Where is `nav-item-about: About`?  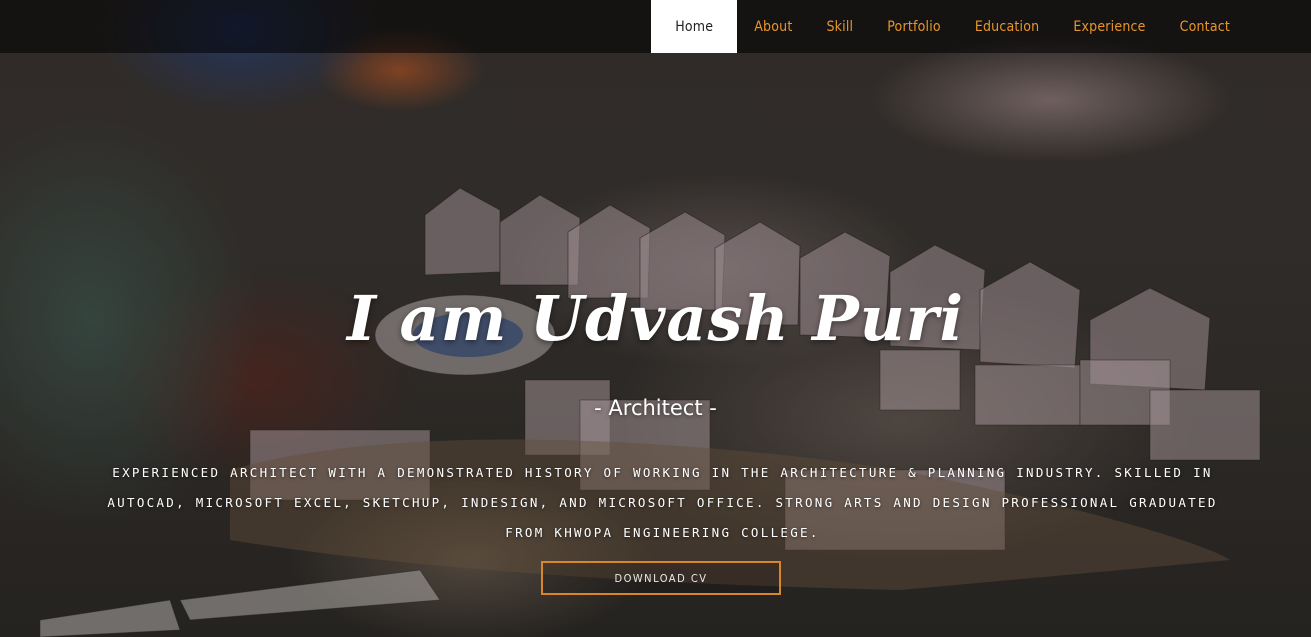
nav-item-about: About is located at coordinates (773, 26).